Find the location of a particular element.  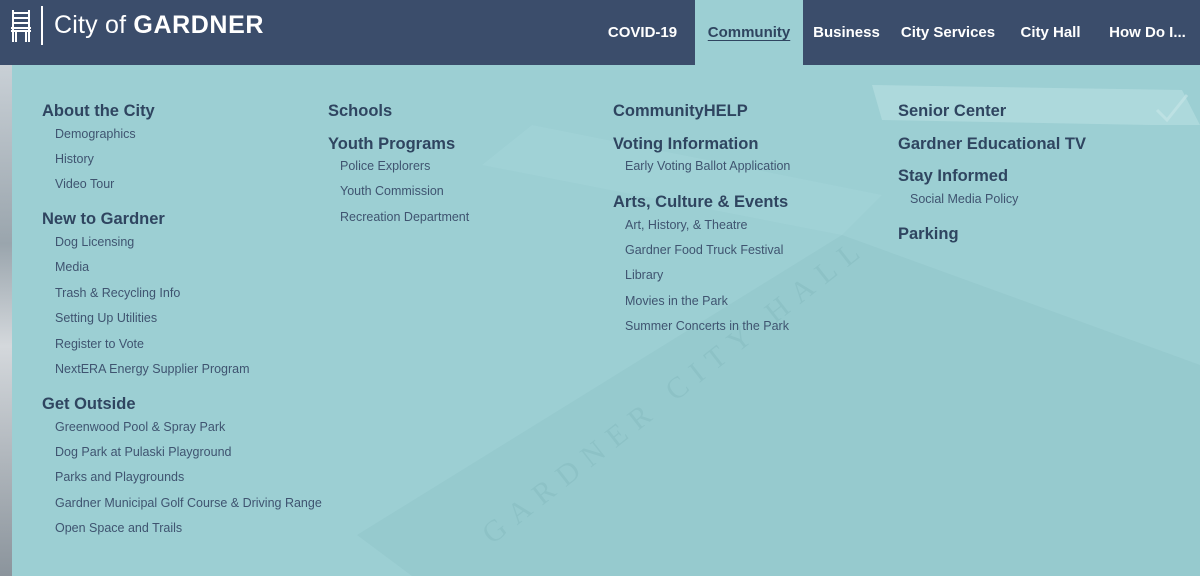

nav-city-services: City Services is located at coordinates (948, 32).